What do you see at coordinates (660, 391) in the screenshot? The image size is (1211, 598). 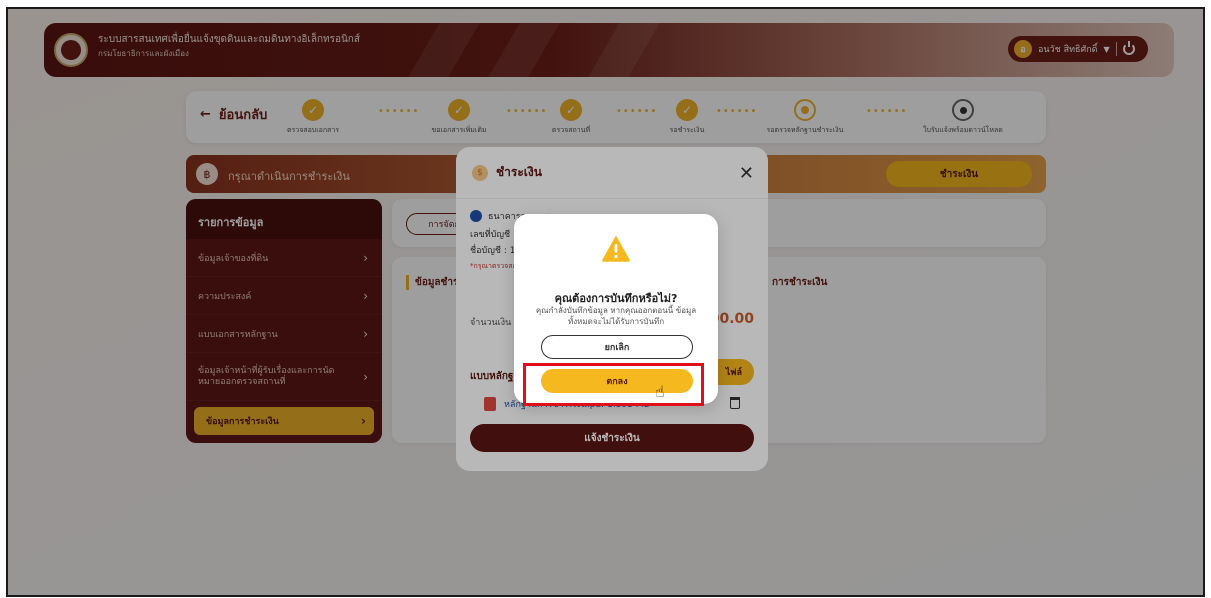 I see `hand-cursor-icon: ☝` at bounding box center [660, 391].